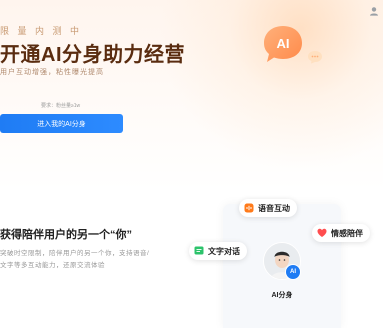 The image size is (383, 328). I want to click on text-chip-label: 文字对话, so click(224, 251).